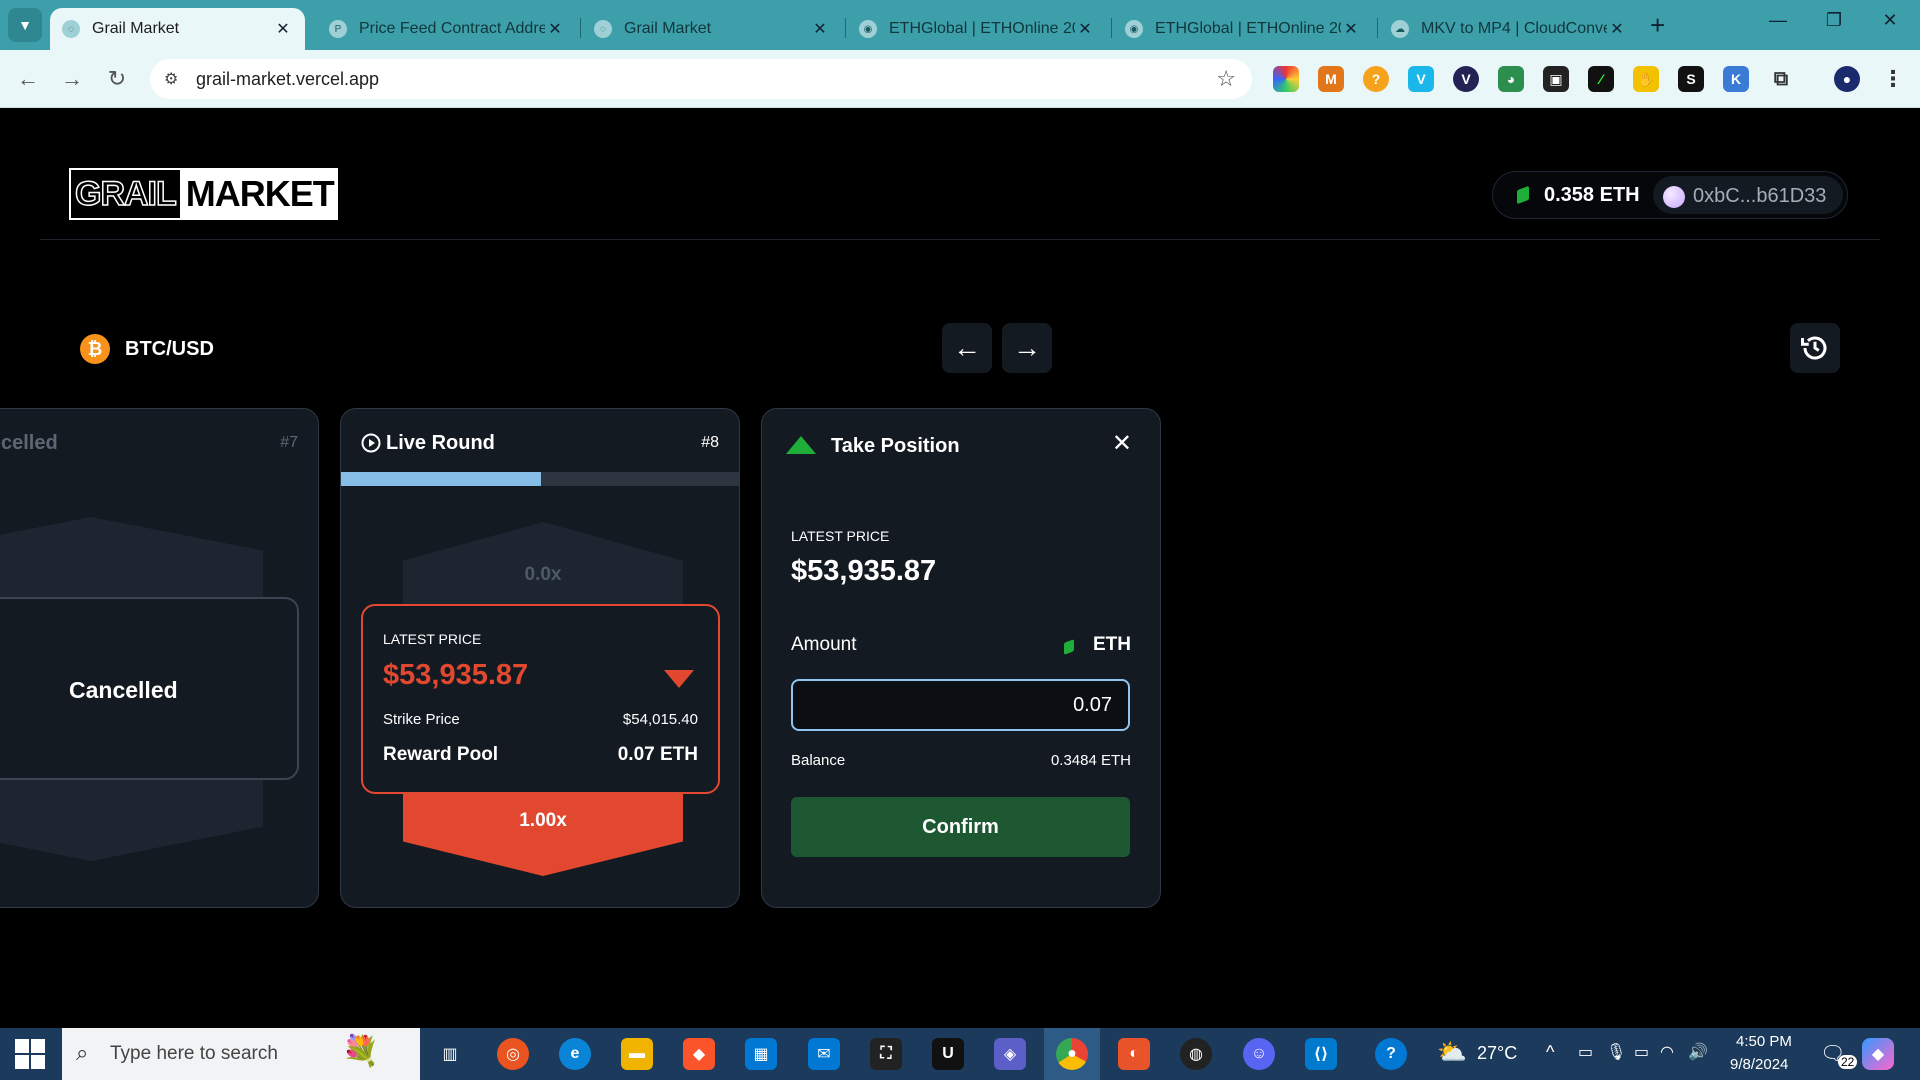 The width and height of the screenshot is (1920, 1080). What do you see at coordinates (948, 1054) in the screenshot?
I see `epic-games-icon: U` at bounding box center [948, 1054].